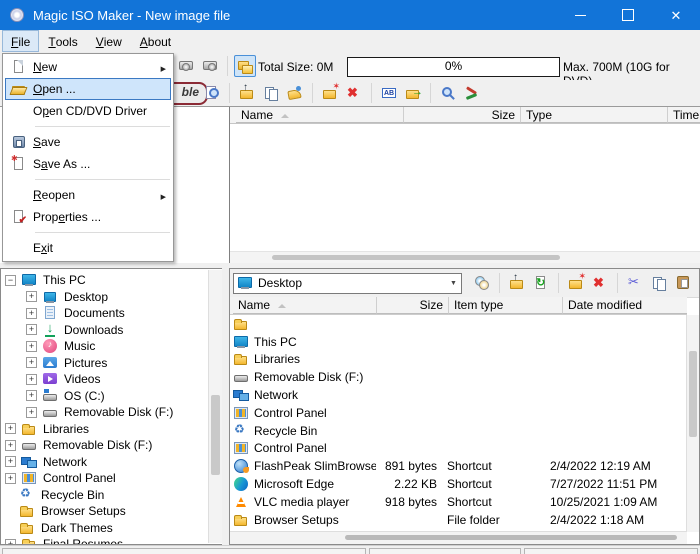  Describe the element at coordinates (458, 324) in the screenshot. I see `file-row-blank` at that location.